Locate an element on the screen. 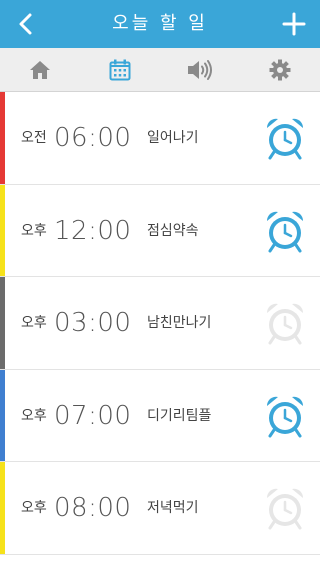 The width and height of the screenshot is (320, 569). tab-home is located at coordinates (40, 69).